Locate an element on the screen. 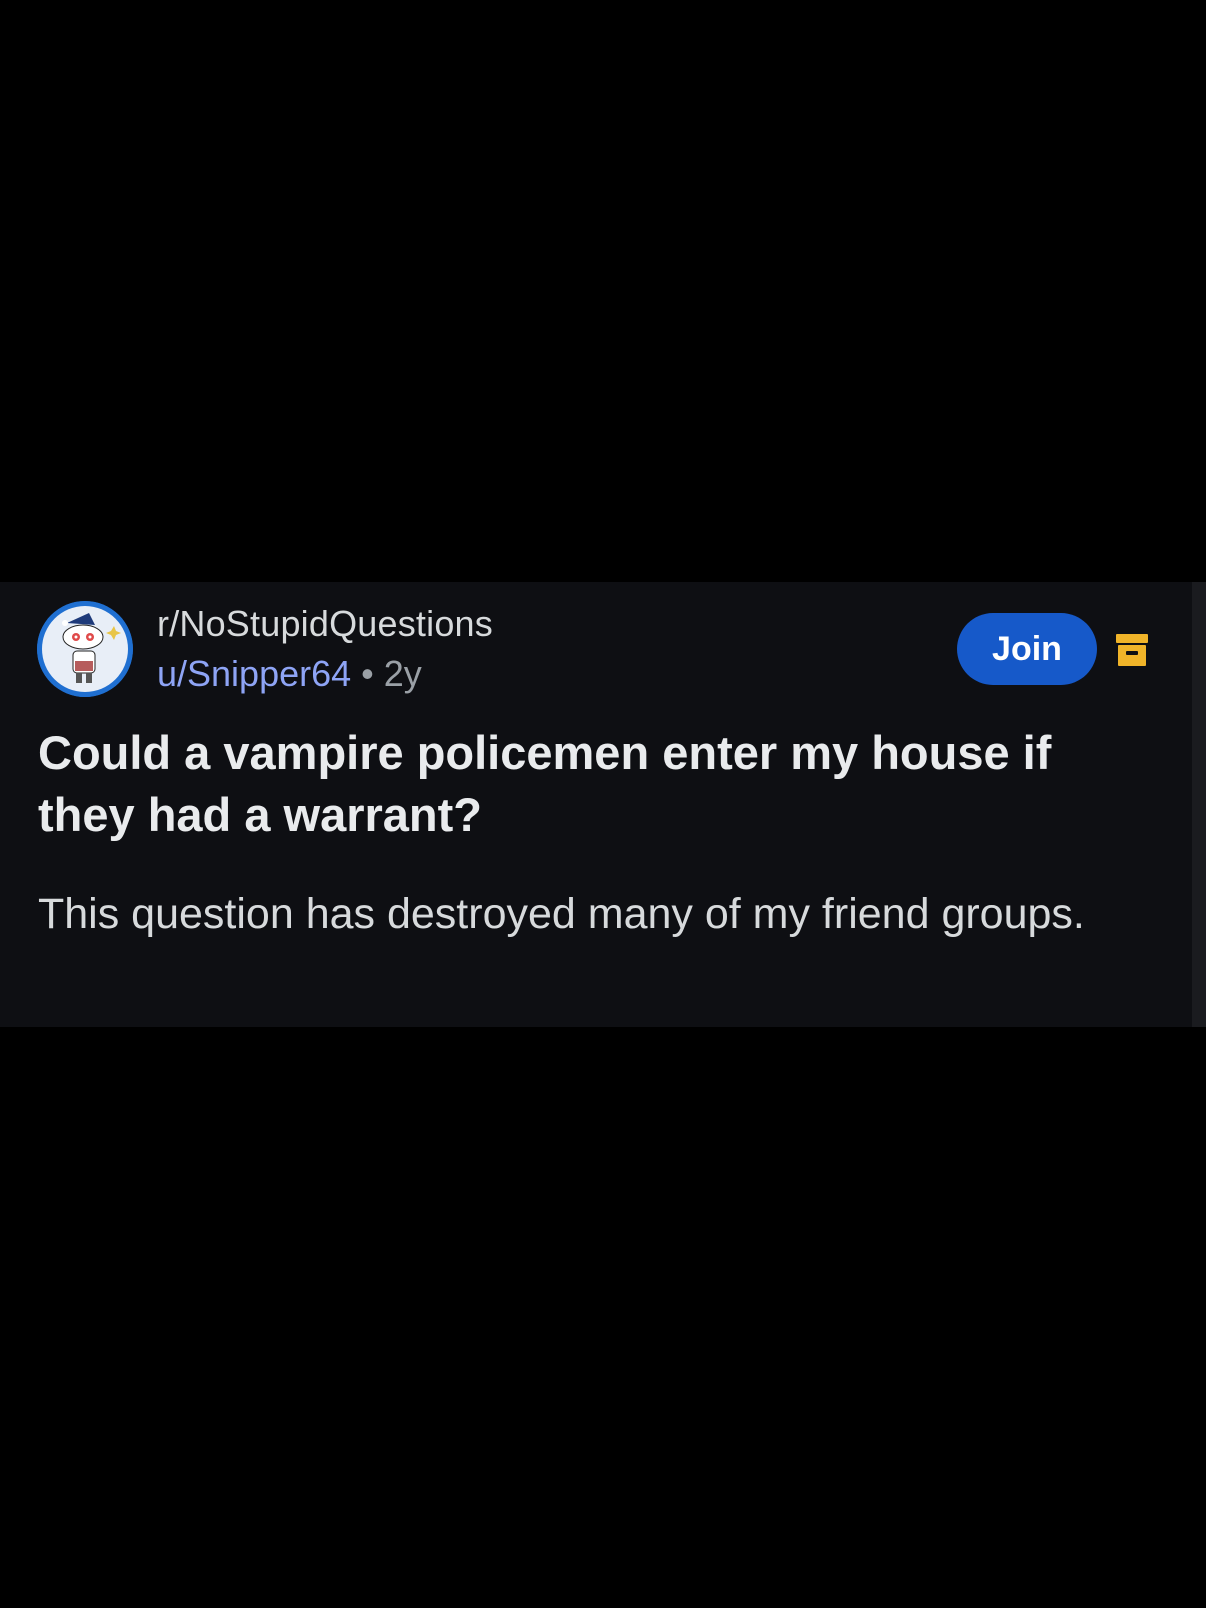 The width and height of the screenshot is (1206, 1608). post-meta: u/Snipper64 • 2y is located at coordinates (289, 674).